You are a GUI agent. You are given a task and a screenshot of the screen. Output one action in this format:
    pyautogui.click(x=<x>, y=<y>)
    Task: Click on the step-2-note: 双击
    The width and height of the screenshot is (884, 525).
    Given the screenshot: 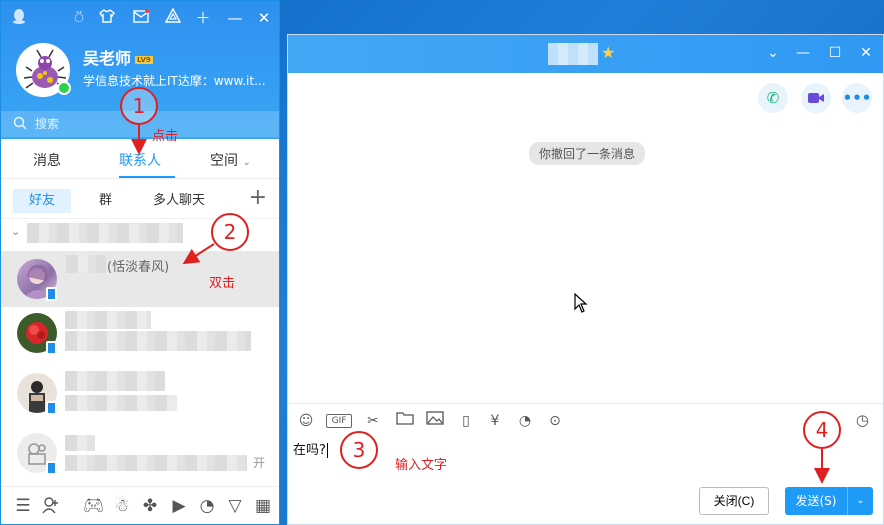 What is the action you would take?
    pyautogui.click(x=222, y=283)
    